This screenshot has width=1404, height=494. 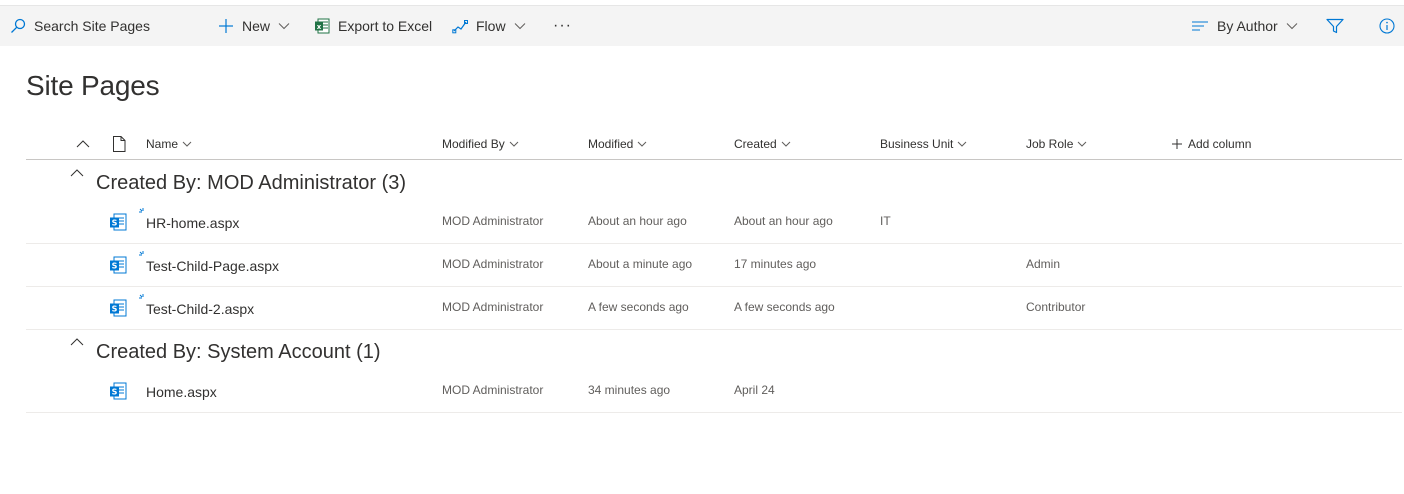 I want to click on filter-icon, so click(x=1335, y=26).